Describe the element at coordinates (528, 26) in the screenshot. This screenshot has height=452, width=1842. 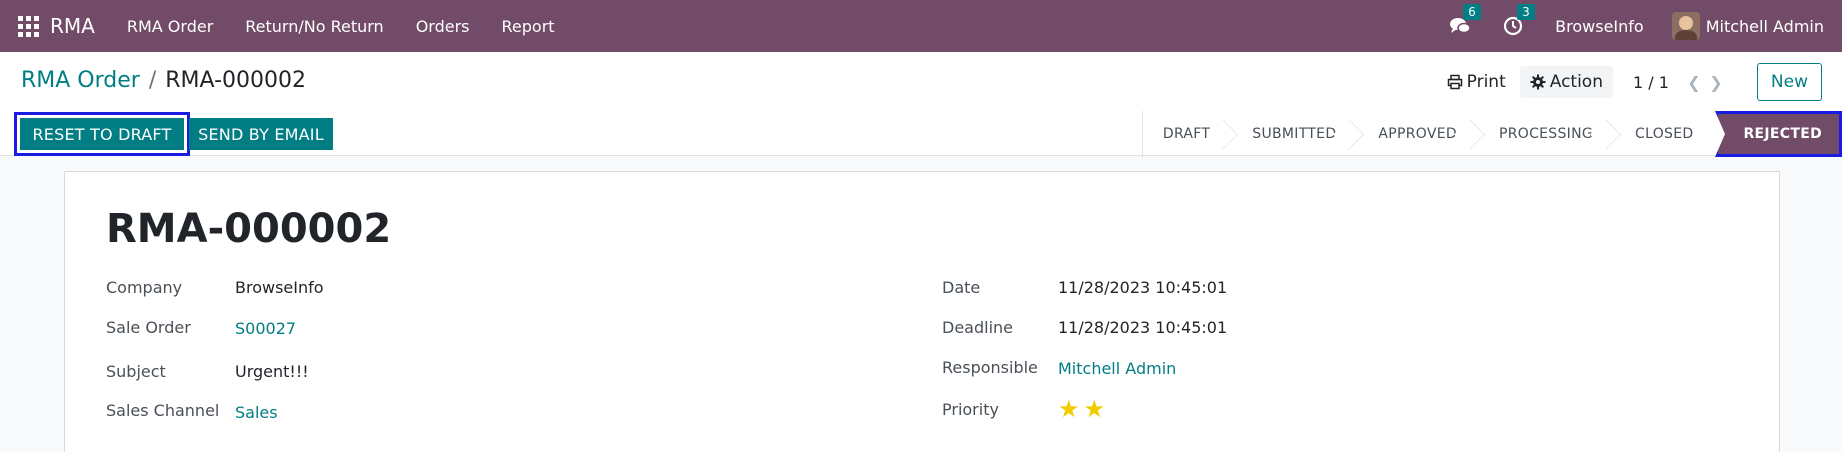
I see `menu-report: Report` at that location.